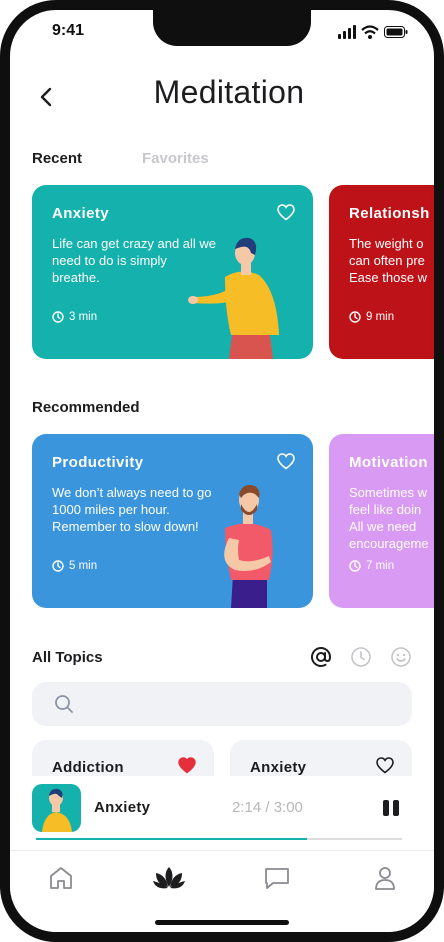 The image size is (444, 942). Describe the element at coordinates (347, 32) in the screenshot. I see `signal-icon` at that location.